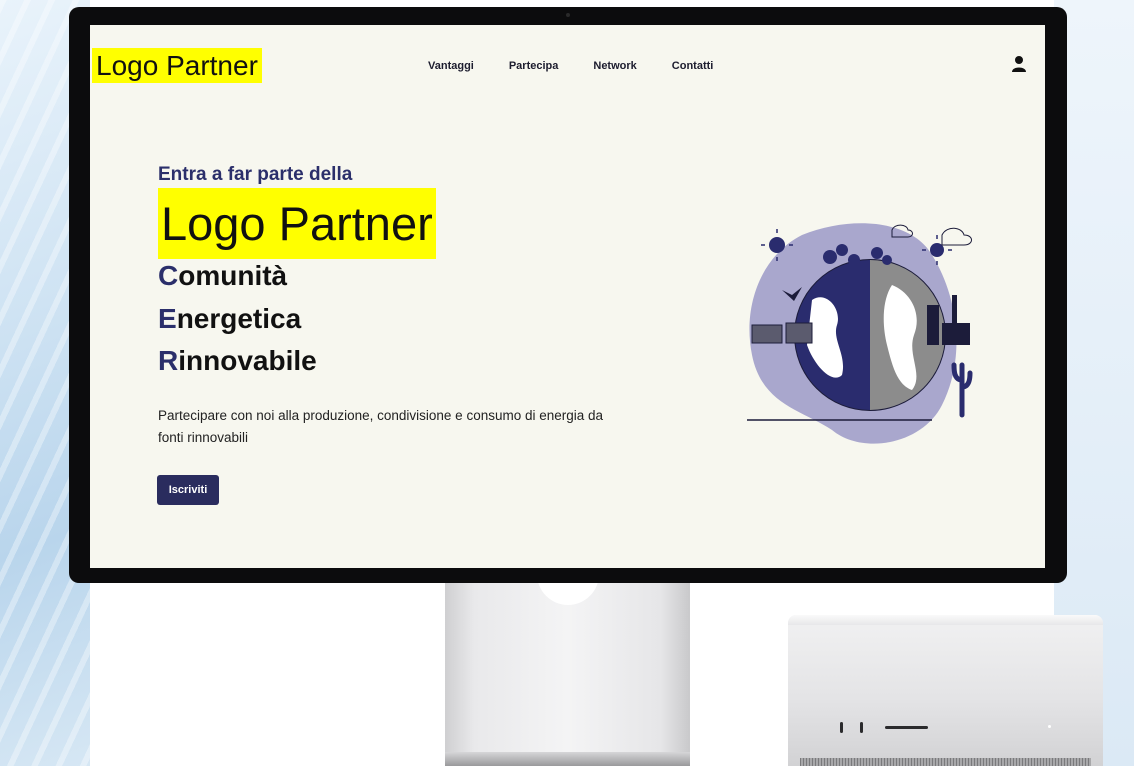  Describe the element at coordinates (588, 66) in the screenshot. I see `main-nav: Vantaggi Partecipa Network Contatti` at that location.